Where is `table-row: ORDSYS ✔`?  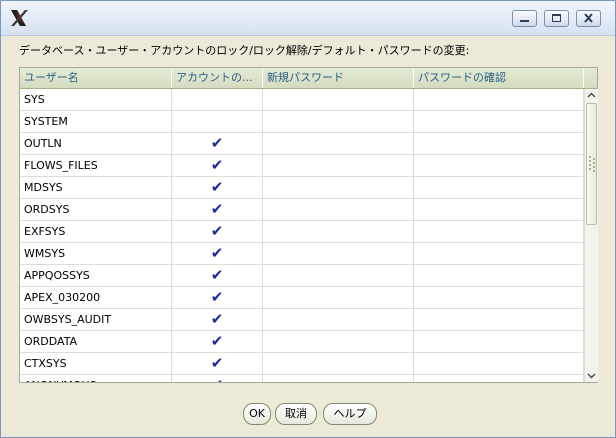 table-row: ORDSYS ✔ is located at coordinates (302, 210).